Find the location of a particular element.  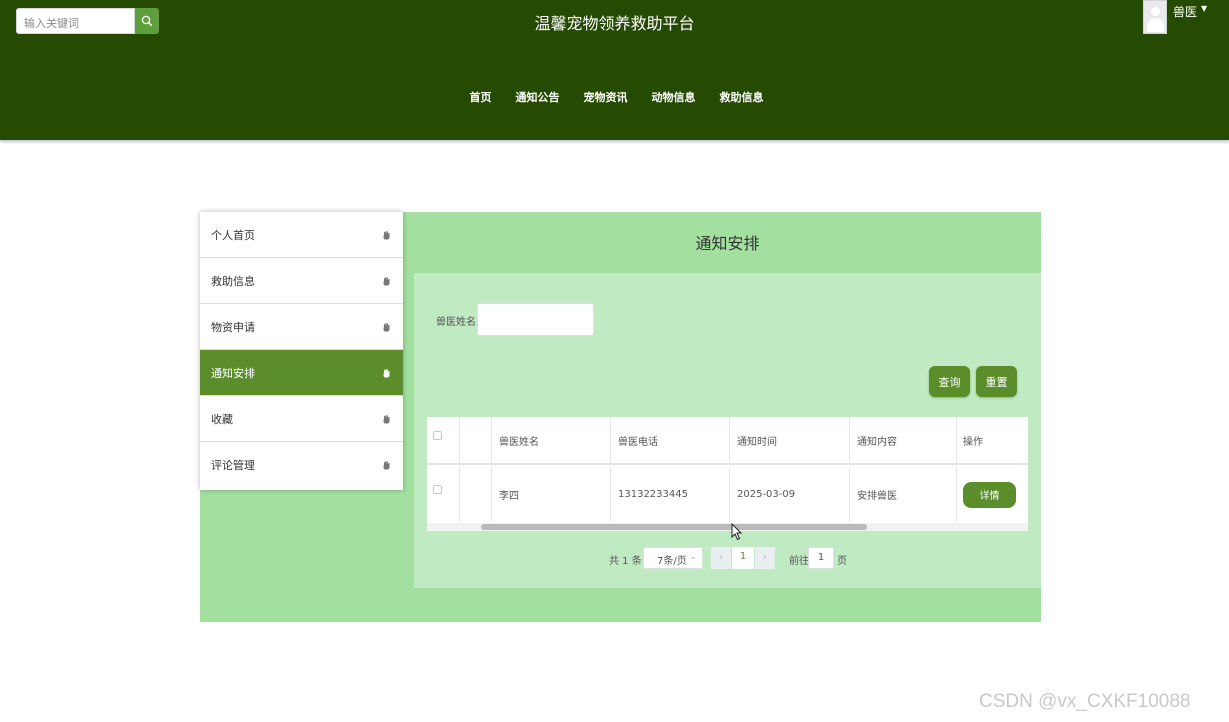

main-nav: 首页 通知公告 宠物资讯 动物信息 救助信息 is located at coordinates (614, 97).